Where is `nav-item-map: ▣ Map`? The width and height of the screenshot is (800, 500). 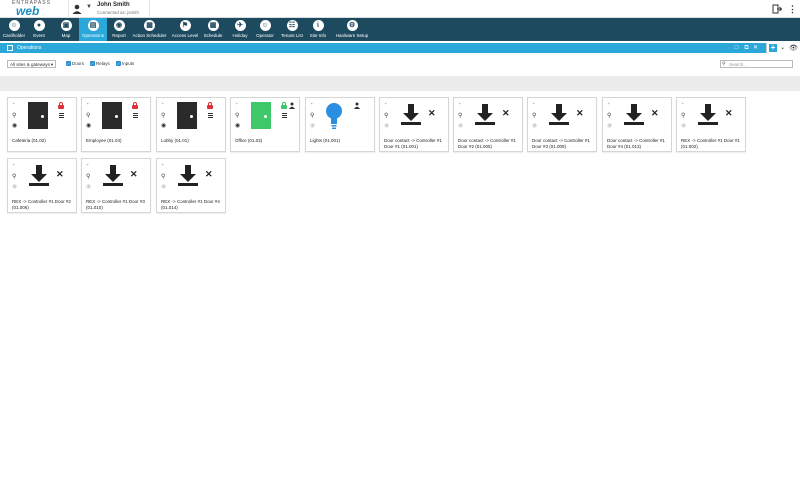 nav-item-map: ▣ Map is located at coordinates (66, 29).